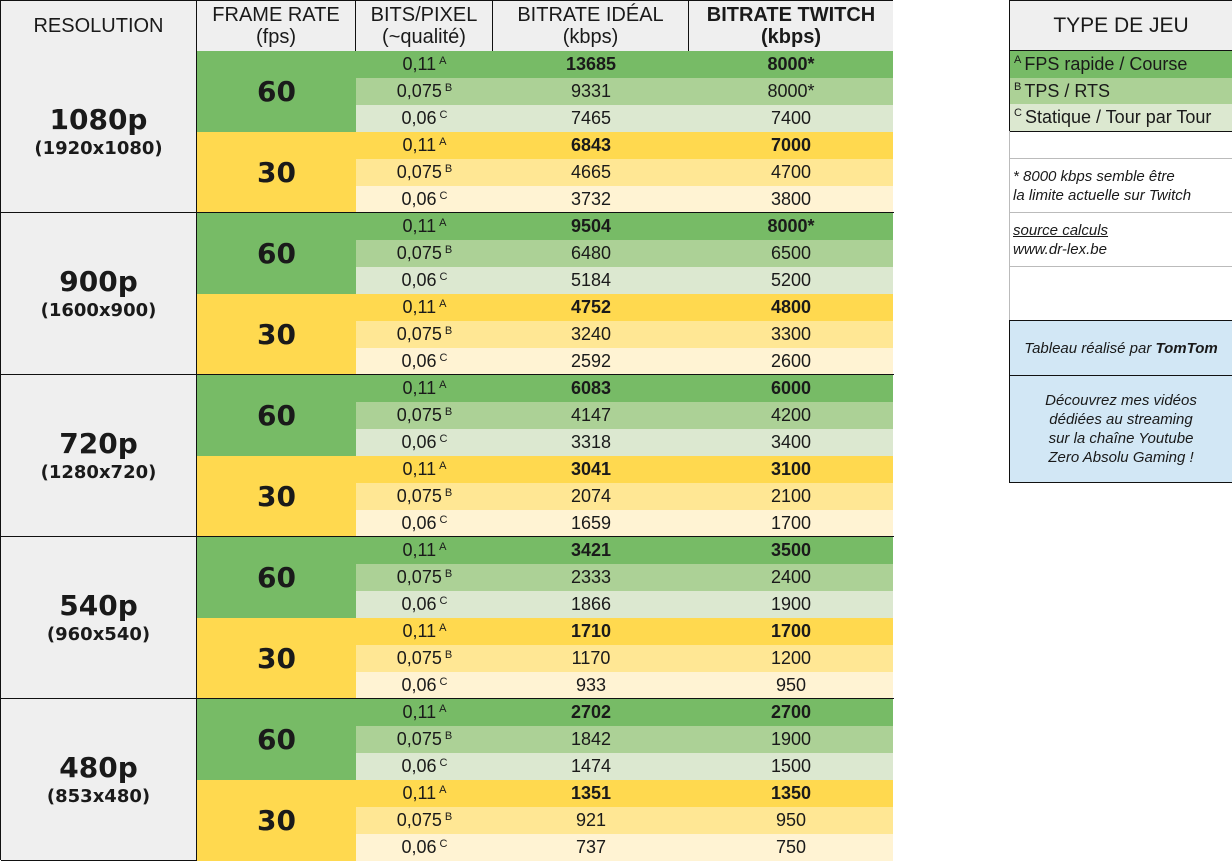  What do you see at coordinates (791, 226) in the screenshot?
I see `bitrate-twitch-cell: 8000*` at bounding box center [791, 226].